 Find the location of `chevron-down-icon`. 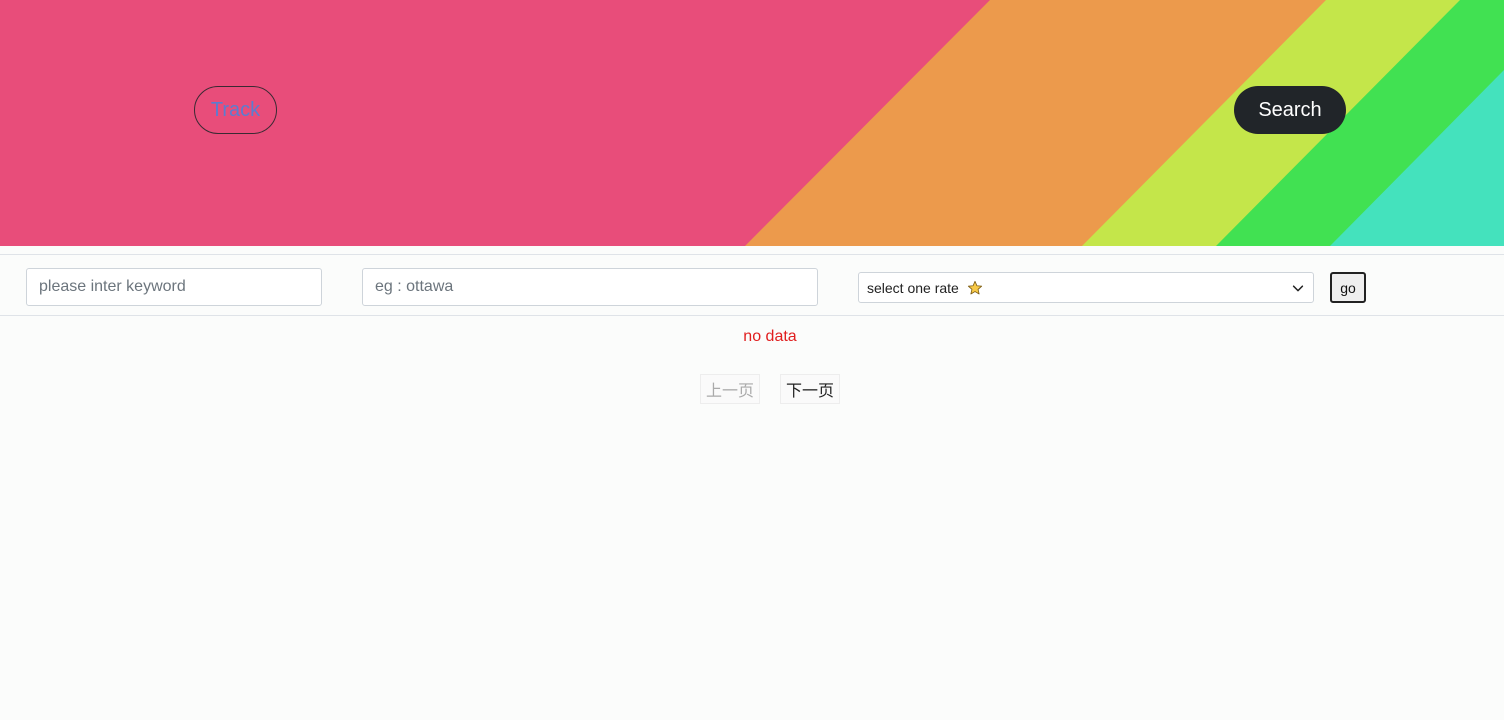

chevron-down-icon is located at coordinates (1298, 287).